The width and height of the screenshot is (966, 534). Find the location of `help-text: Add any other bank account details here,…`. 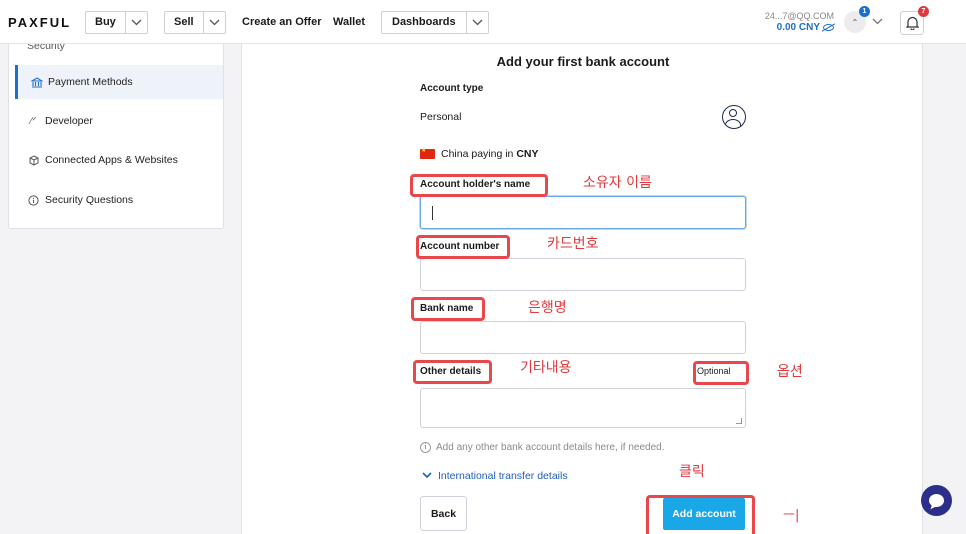

help-text: Add any other bank account details here,… is located at coordinates (550, 447).